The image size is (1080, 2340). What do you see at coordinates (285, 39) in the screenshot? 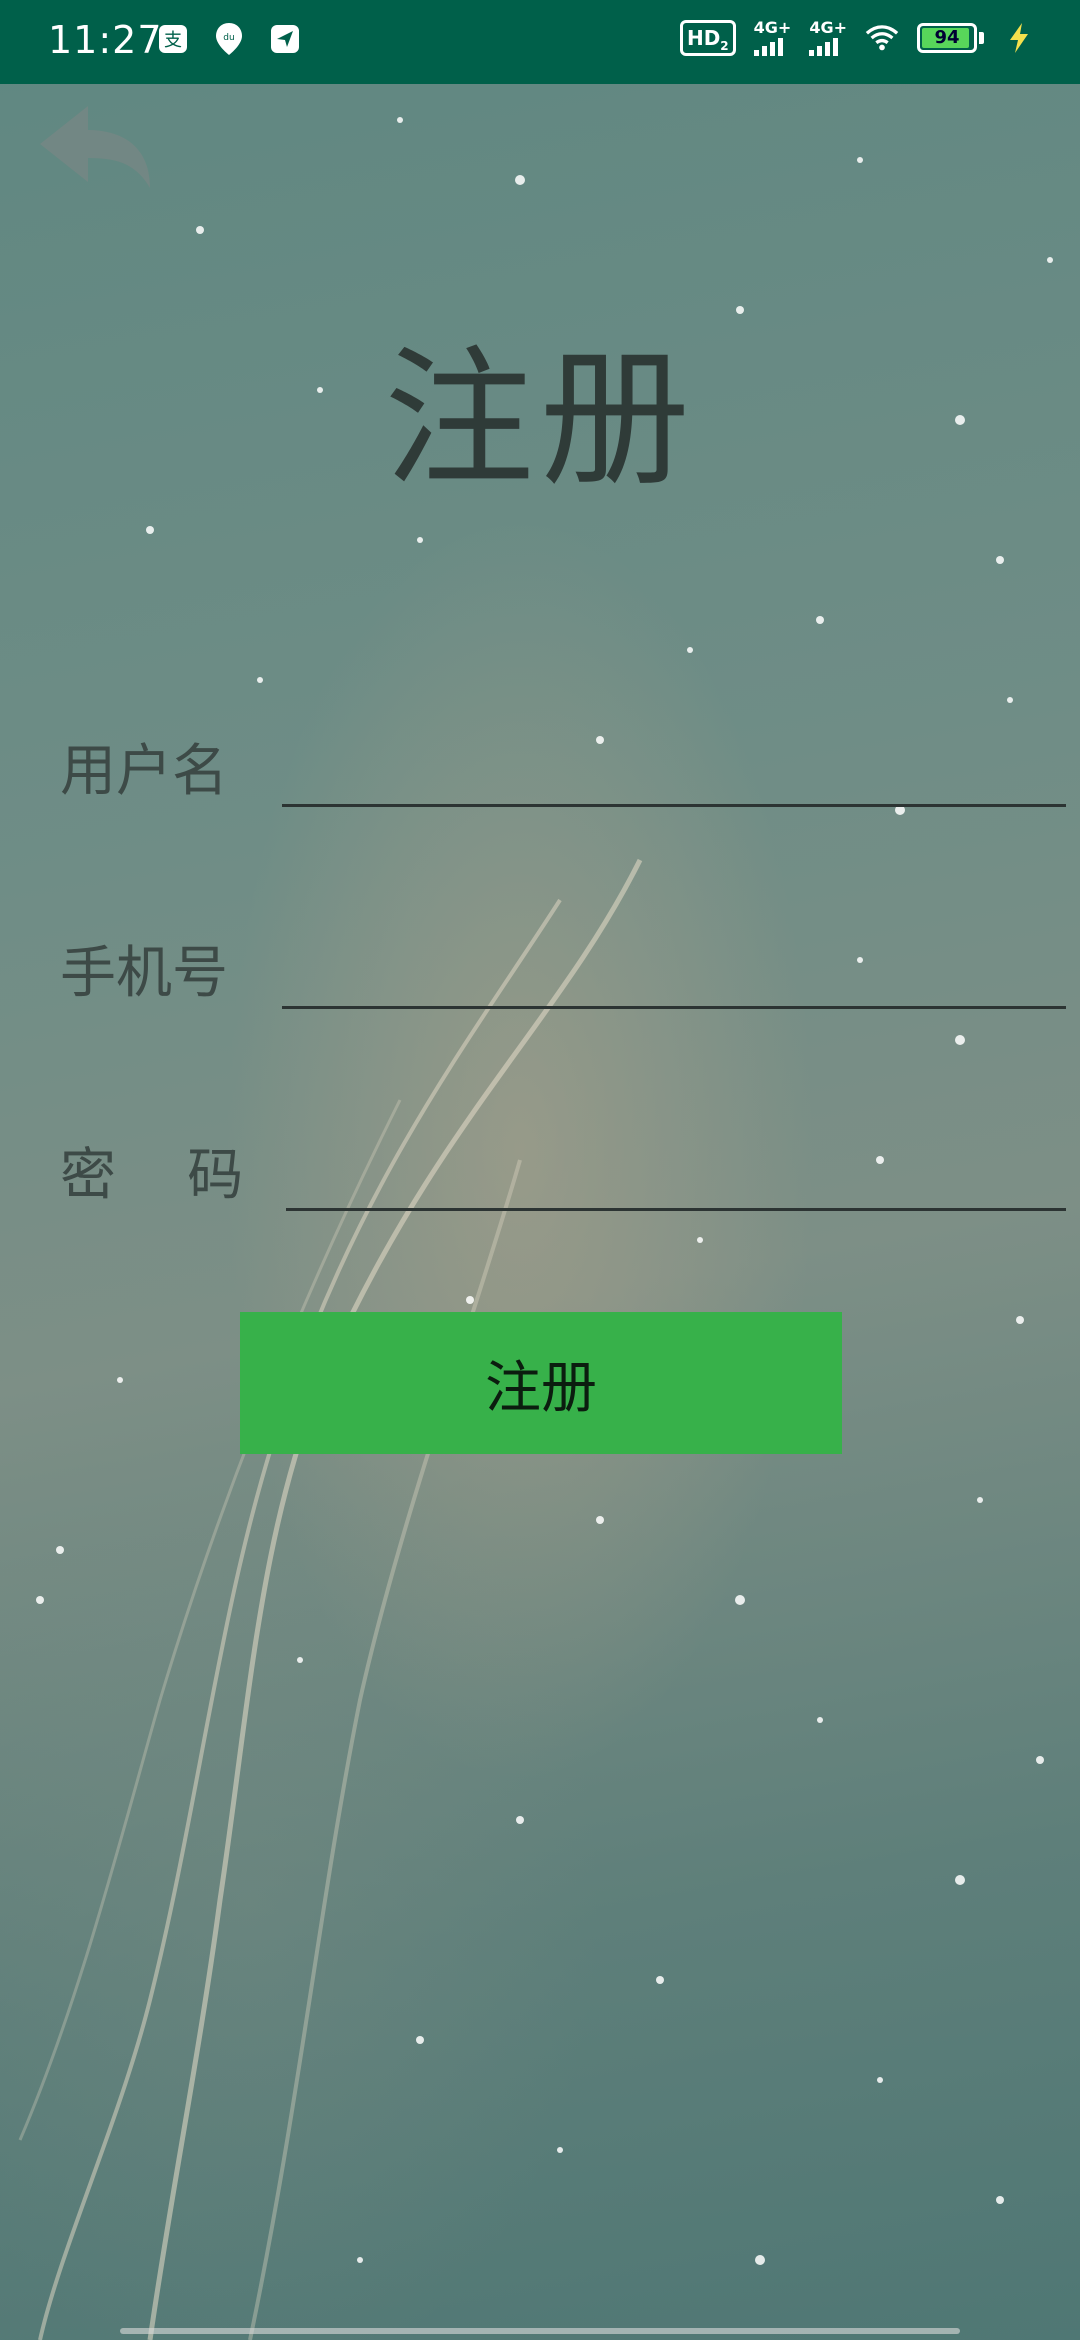
I see `send-icon` at bounding box center [285, 39].